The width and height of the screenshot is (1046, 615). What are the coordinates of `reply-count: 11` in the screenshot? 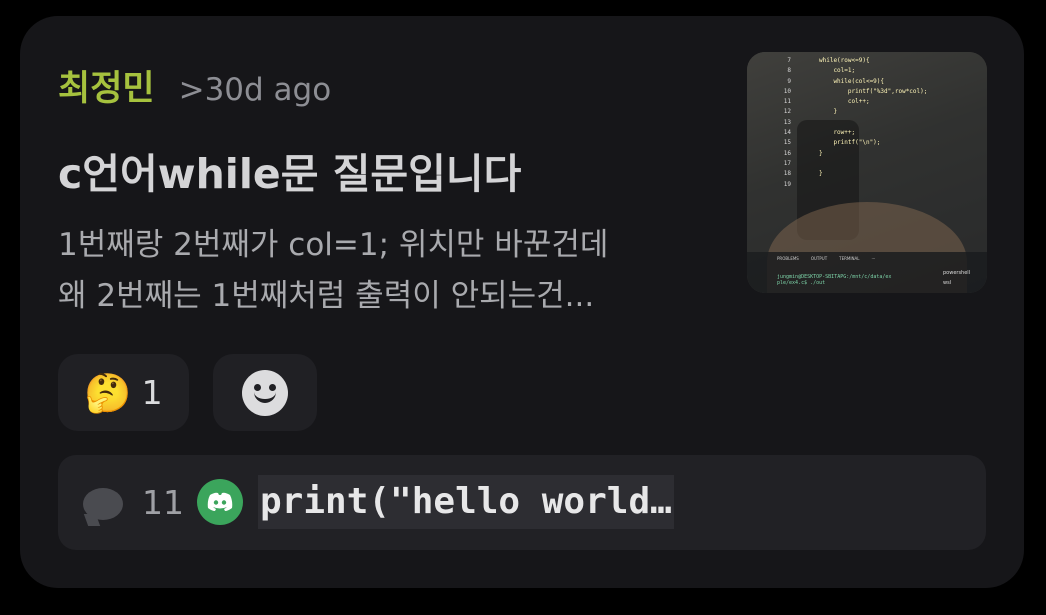 It's located at (163, 502).